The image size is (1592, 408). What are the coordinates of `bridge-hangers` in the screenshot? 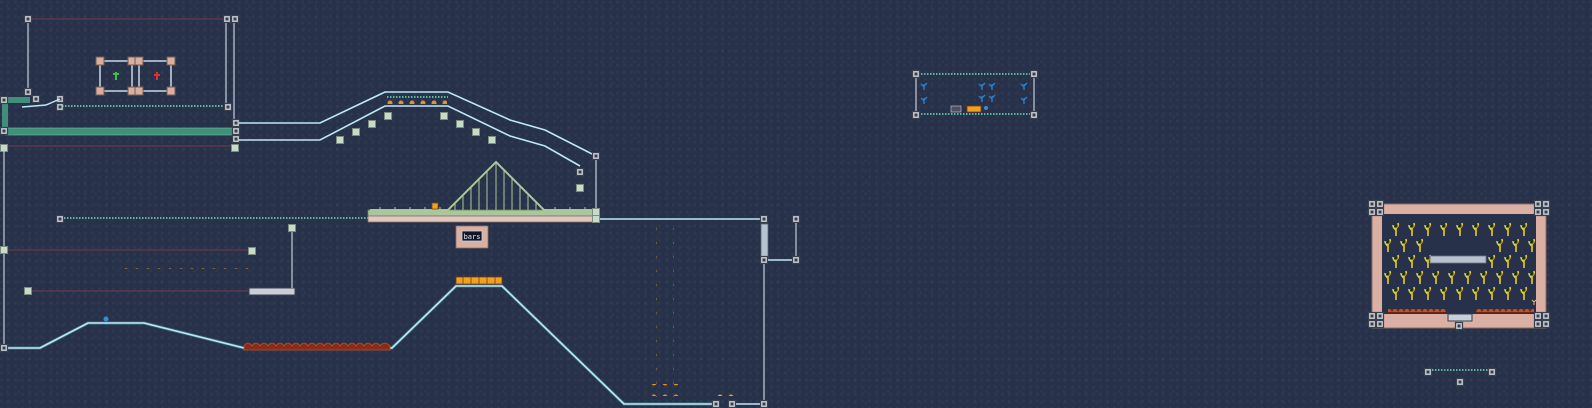 It's located at (482, 186).